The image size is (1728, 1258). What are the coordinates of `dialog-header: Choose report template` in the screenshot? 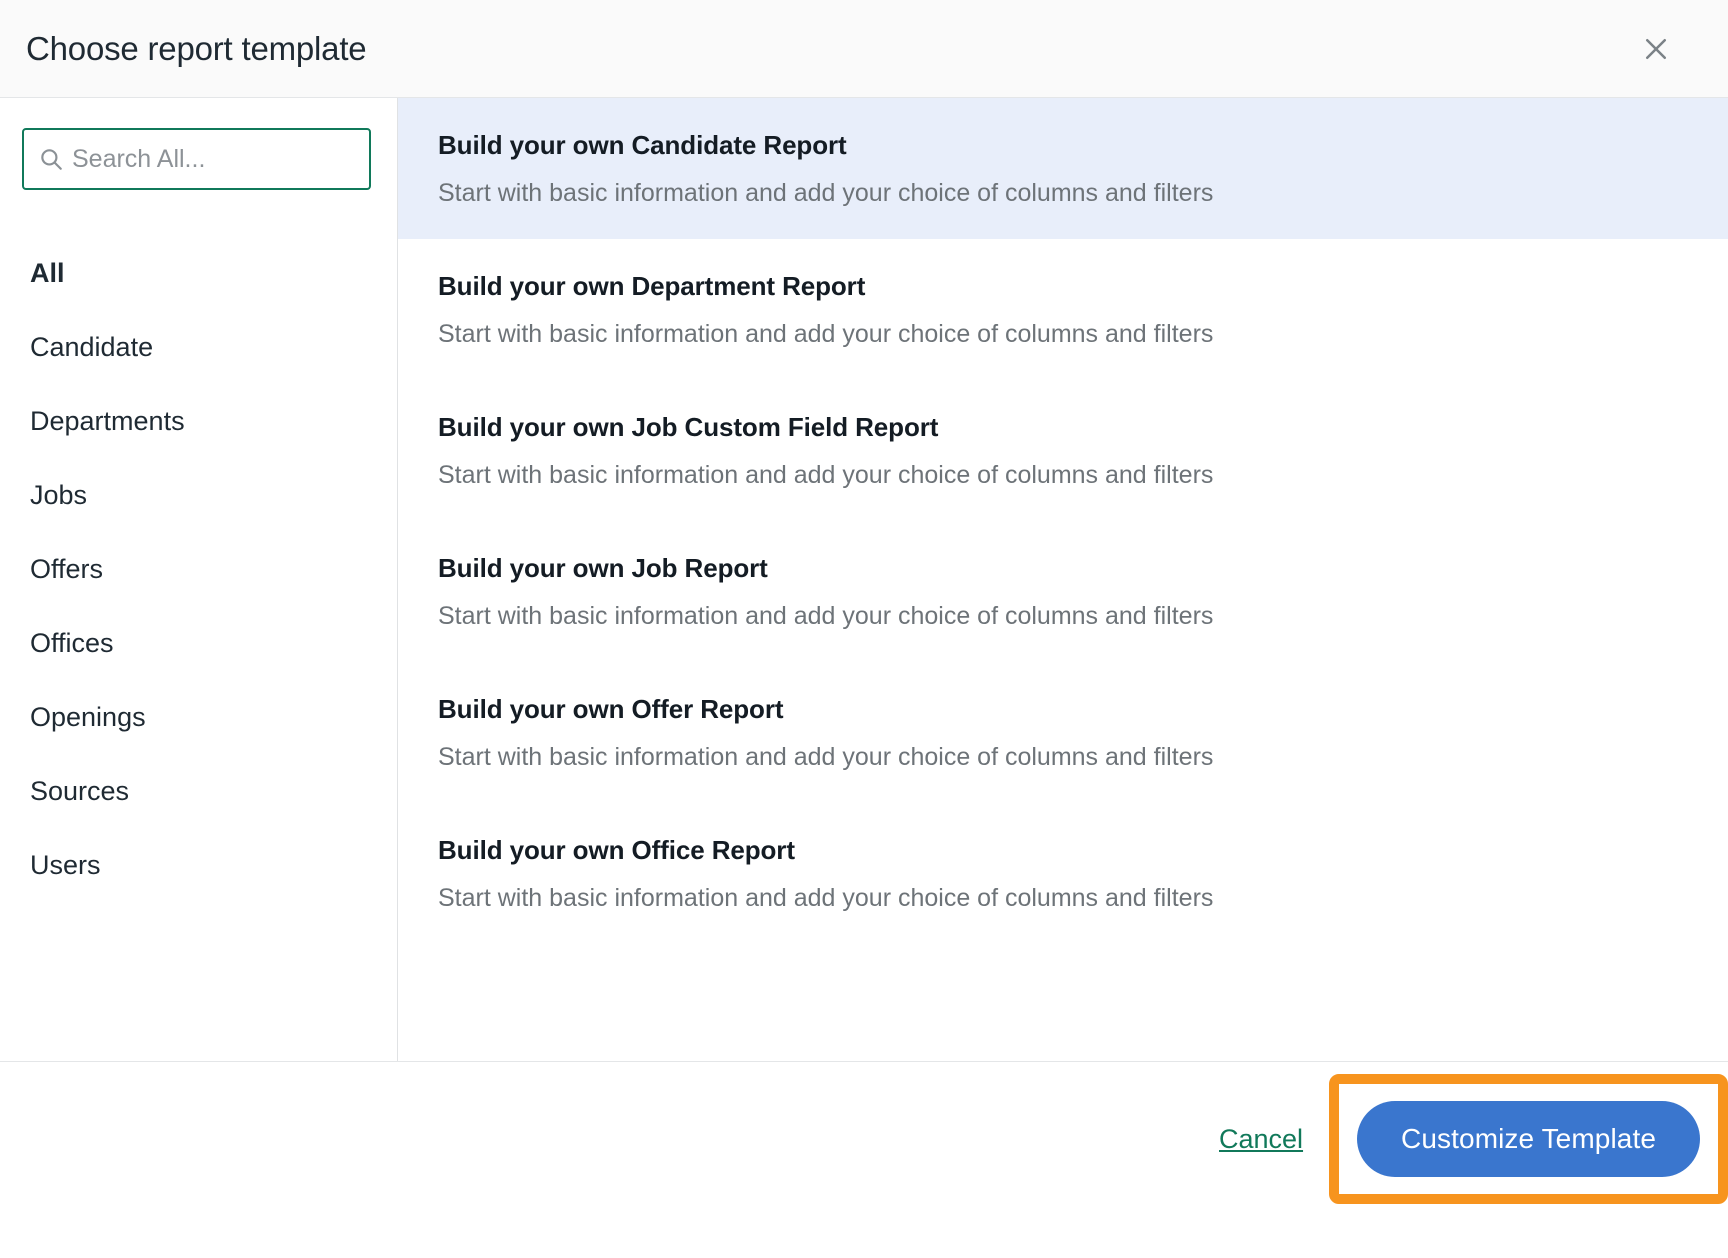 It's located at (864, 49).